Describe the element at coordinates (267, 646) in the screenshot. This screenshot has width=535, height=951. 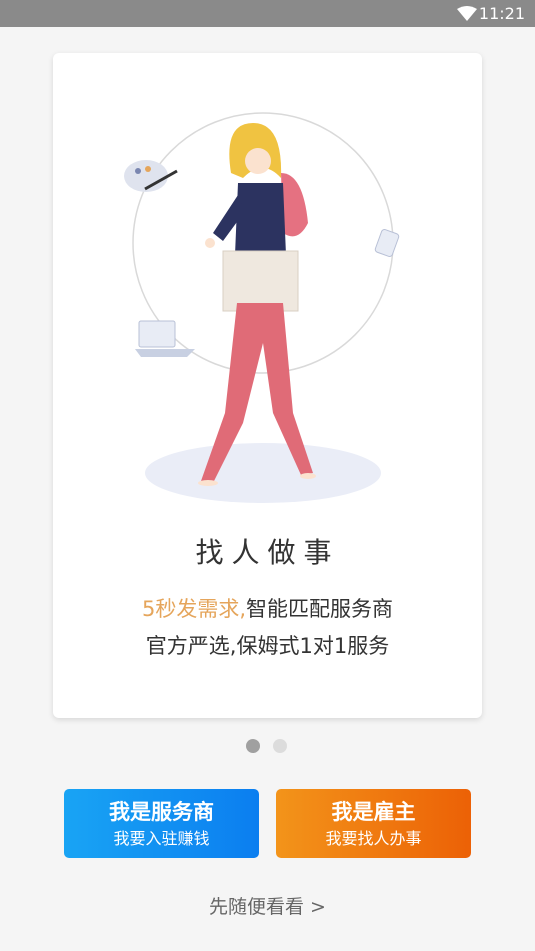
I see `card-subline: 官方严选,保姆式1对1服务` at that location.